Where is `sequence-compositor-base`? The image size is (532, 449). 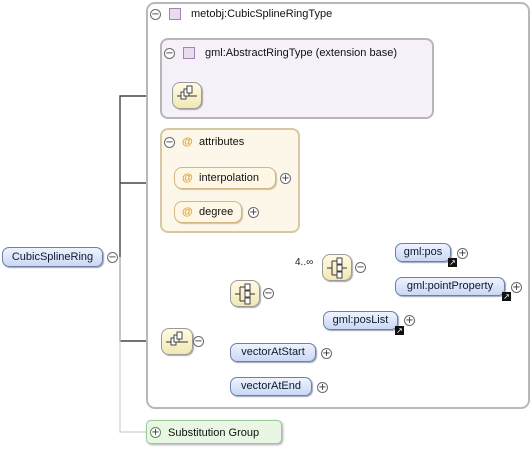 sequence-compositor-base is located at coordinates (187, 95).